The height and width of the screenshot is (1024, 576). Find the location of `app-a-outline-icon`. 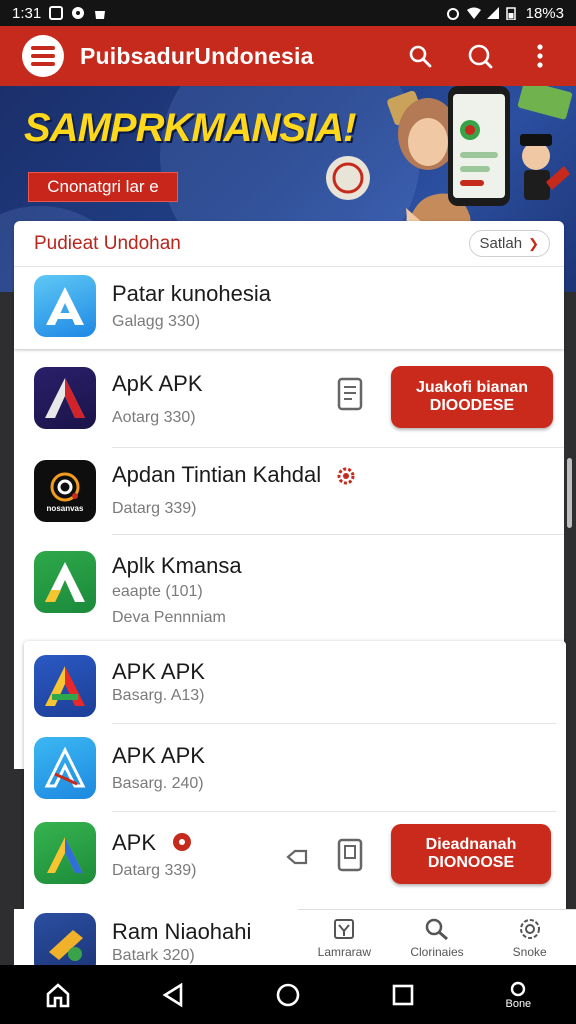

app-a-outline-icon is located at coordinates (65, 768).